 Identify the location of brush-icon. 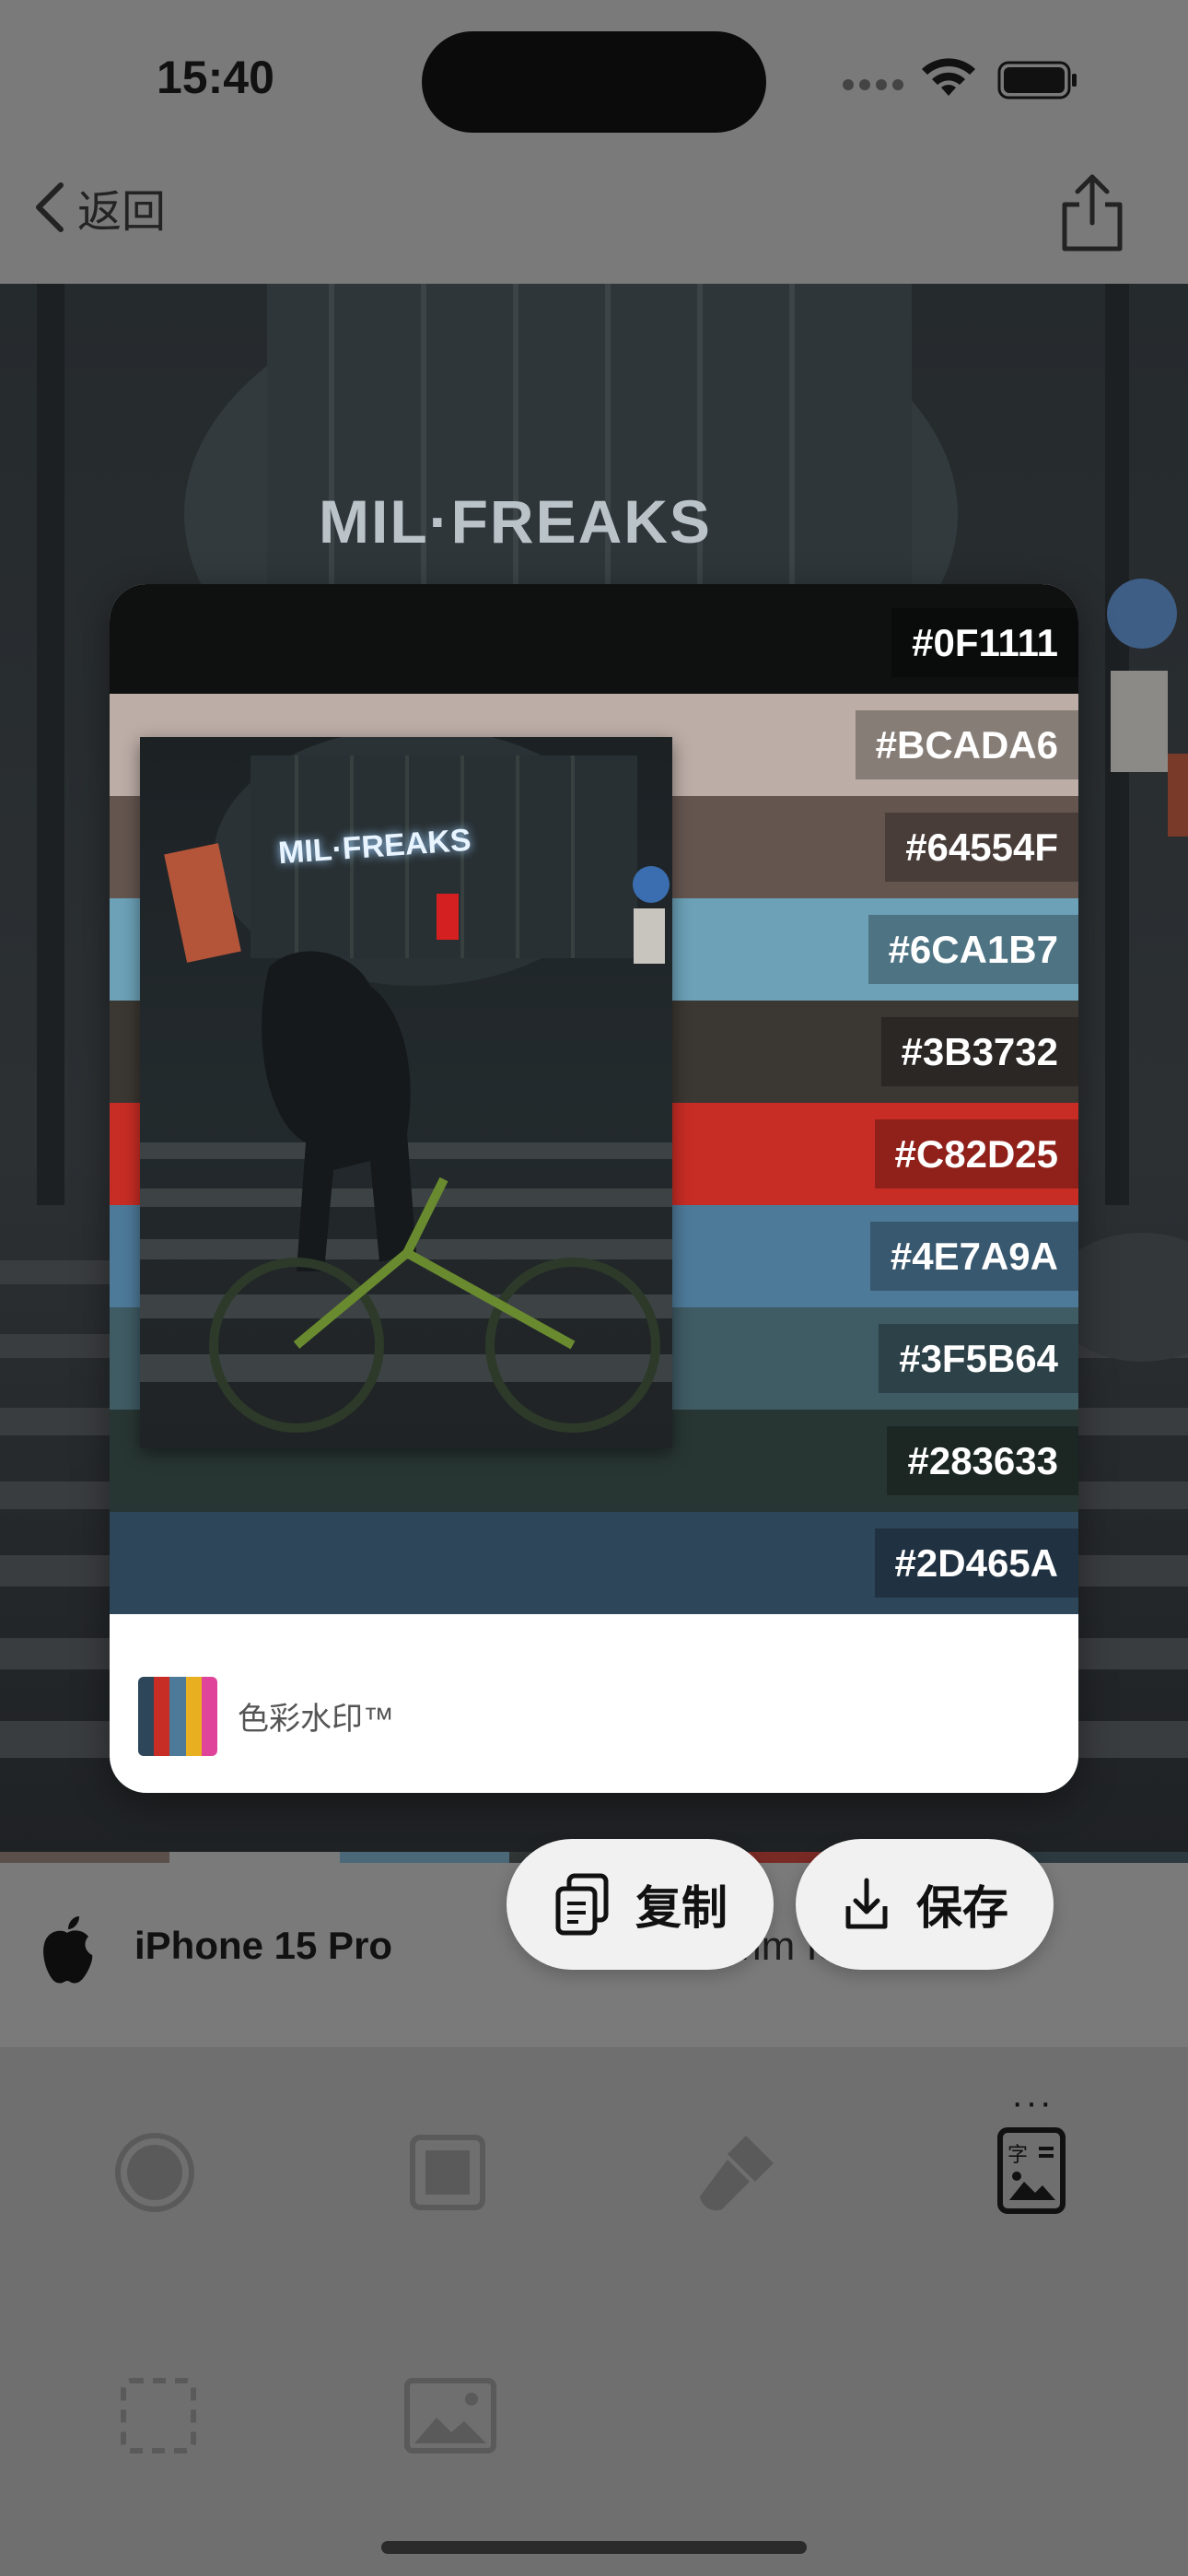
(737, 2172).